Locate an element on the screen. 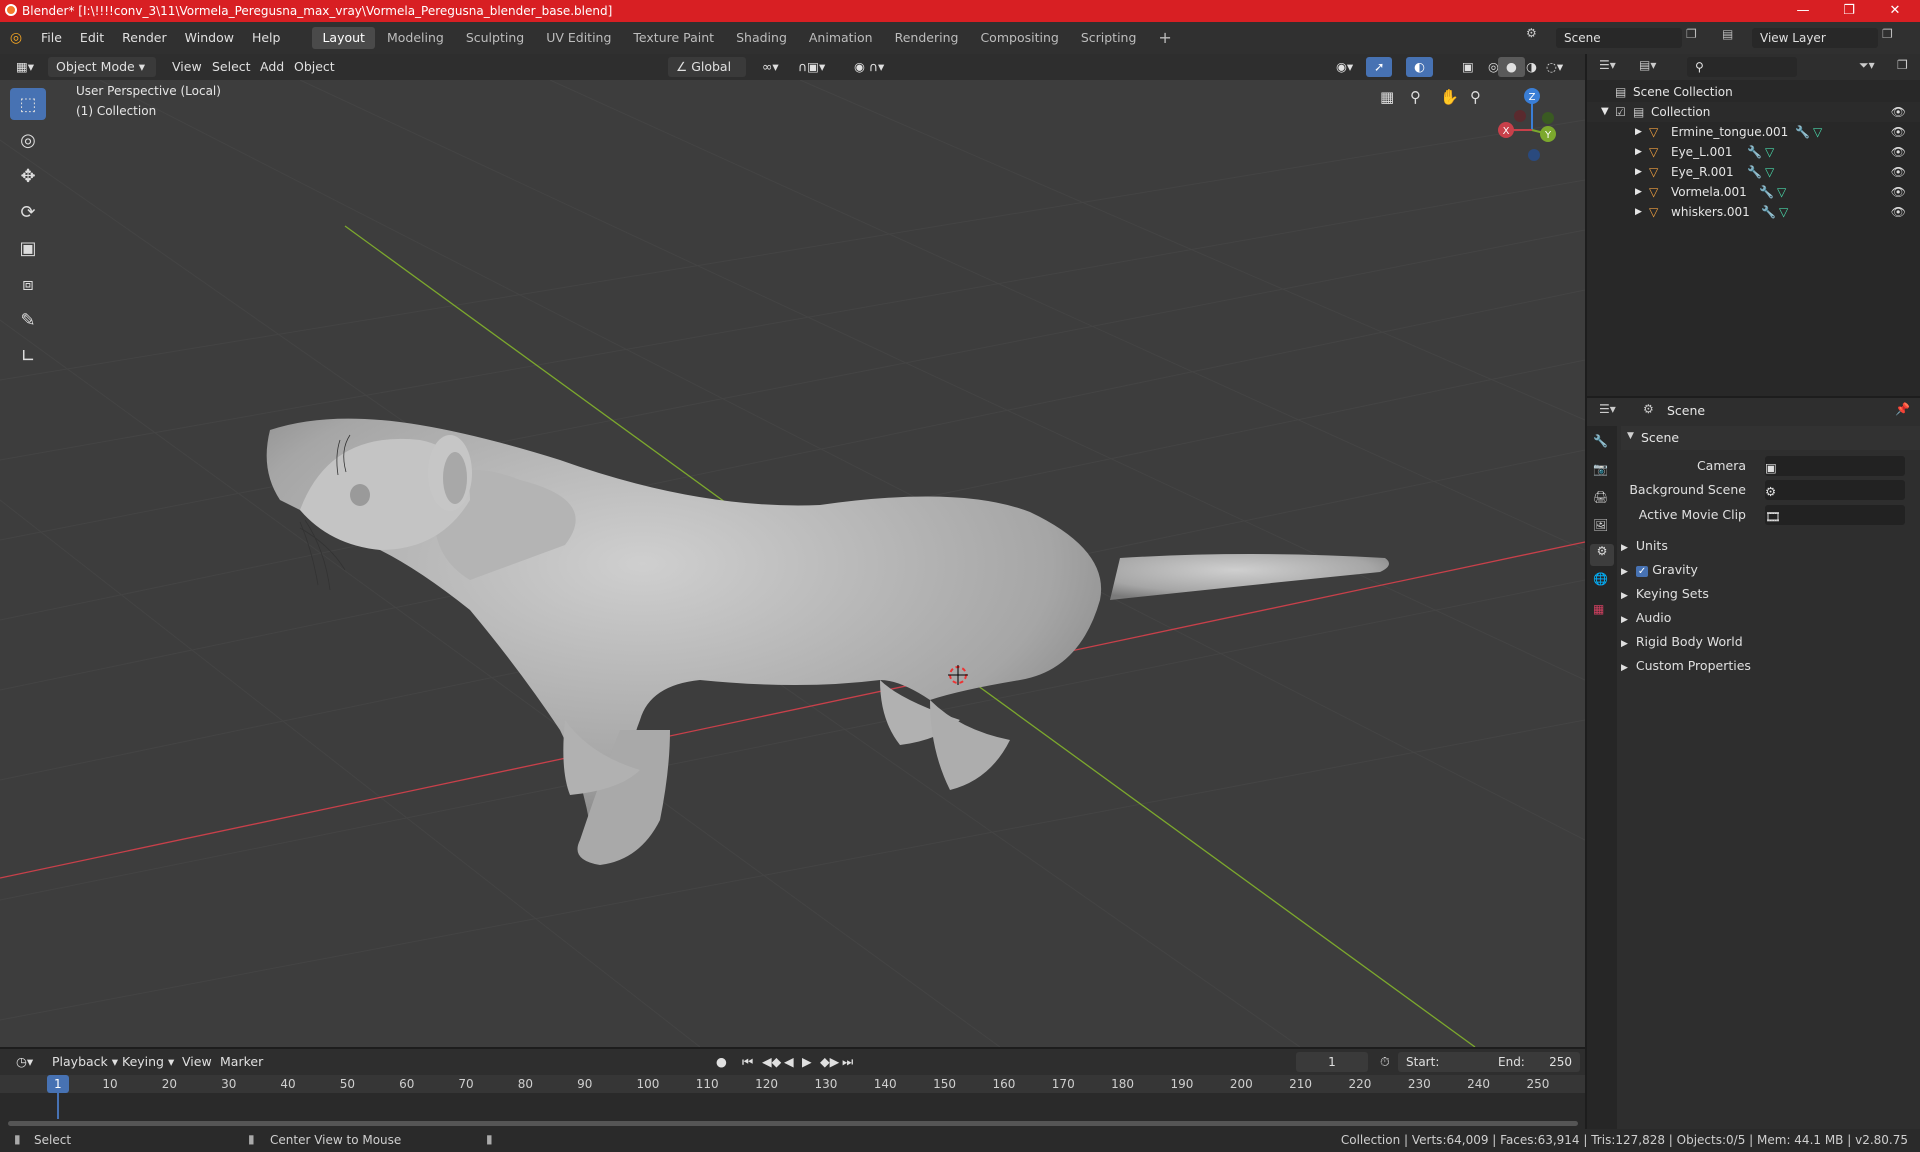  object-mode-dropdown: Object Mode ▾ is located at coordinates (102, 67).